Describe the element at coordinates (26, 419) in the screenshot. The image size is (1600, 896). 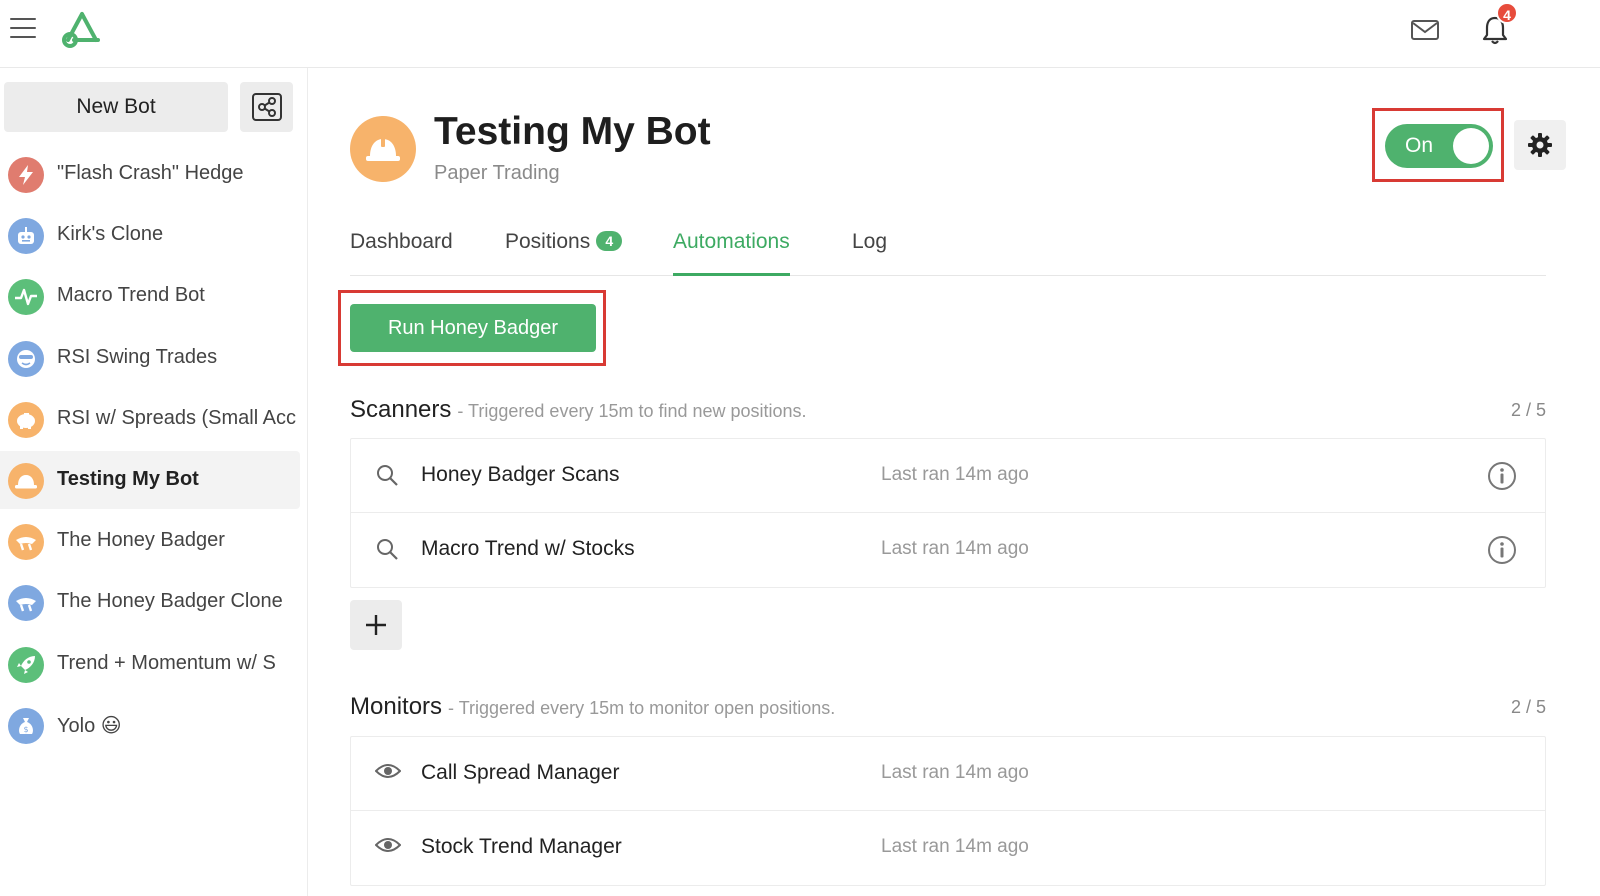
I see `piggybank-icon` at that location.